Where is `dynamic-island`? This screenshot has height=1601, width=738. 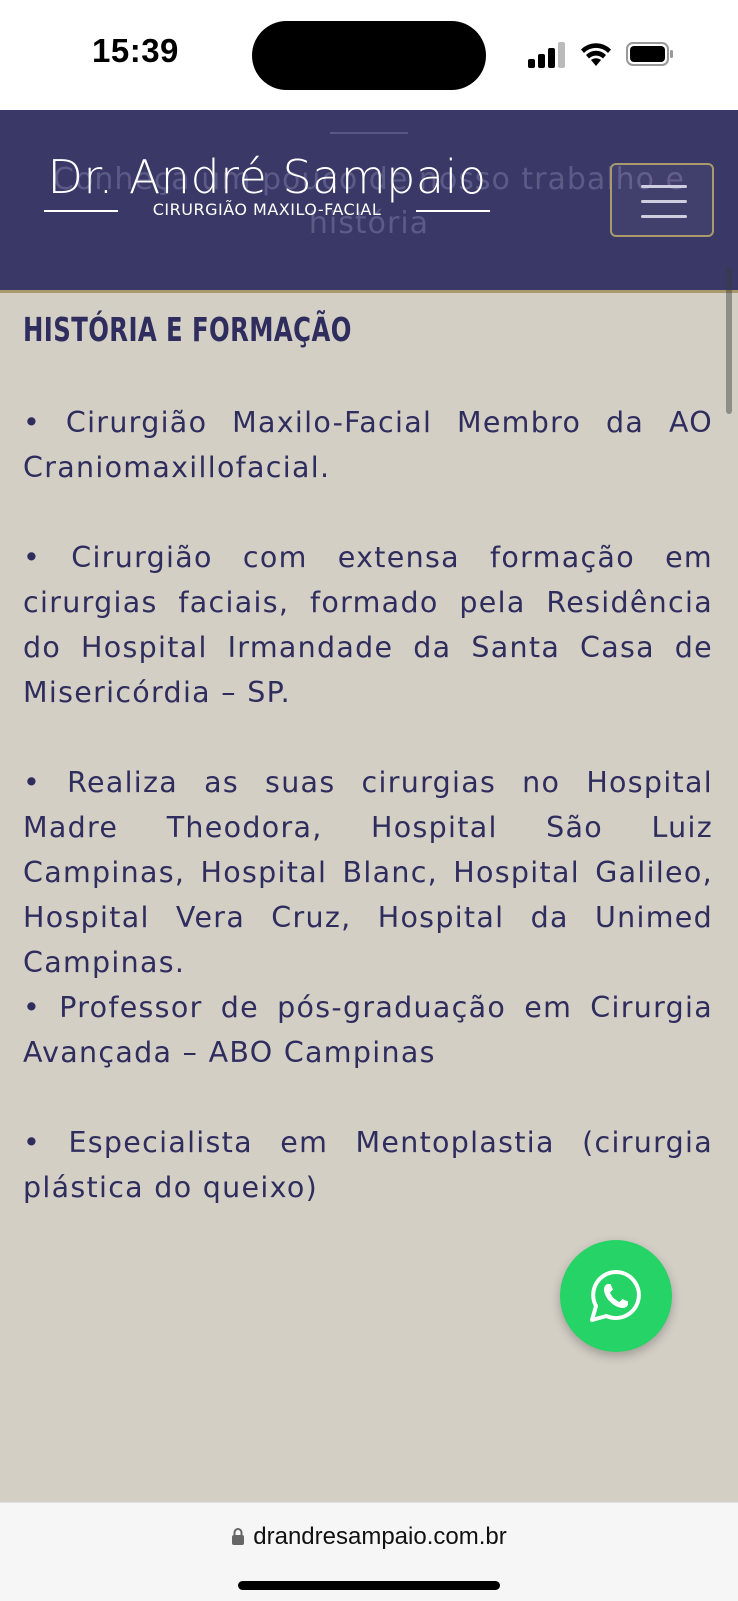 dynamic-island is located at coordinates (369, 55).